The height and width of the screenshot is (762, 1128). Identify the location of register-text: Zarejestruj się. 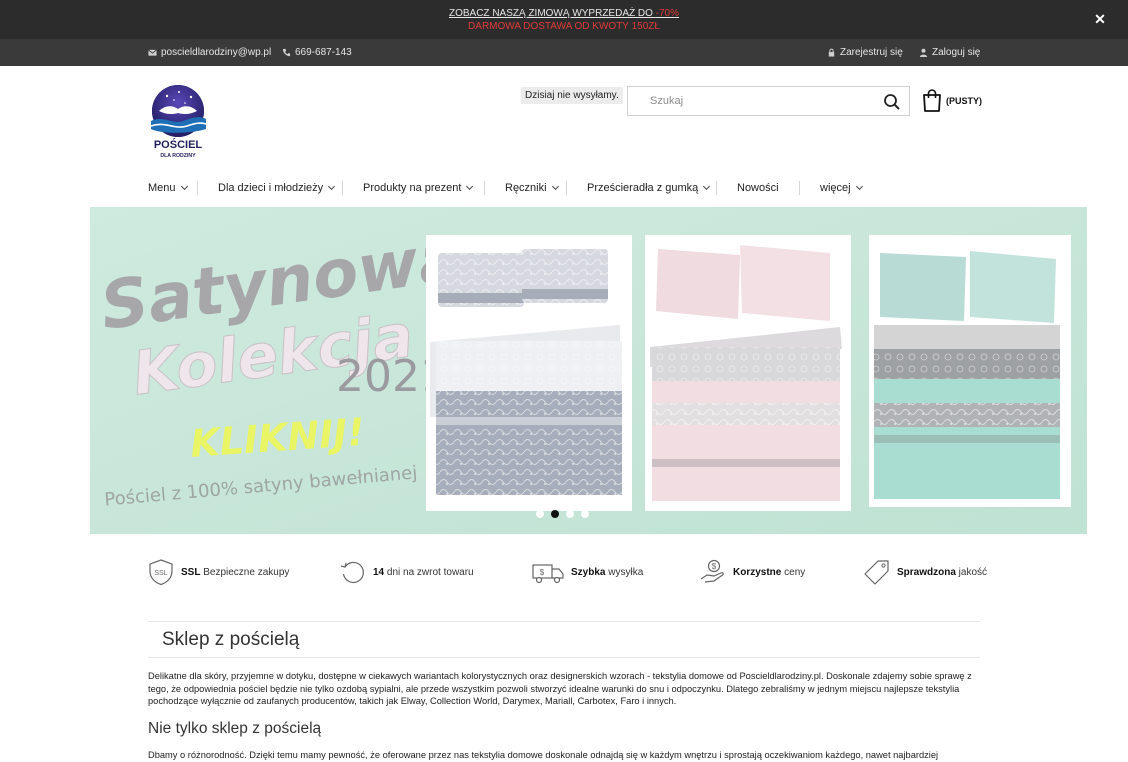
(871, 52).